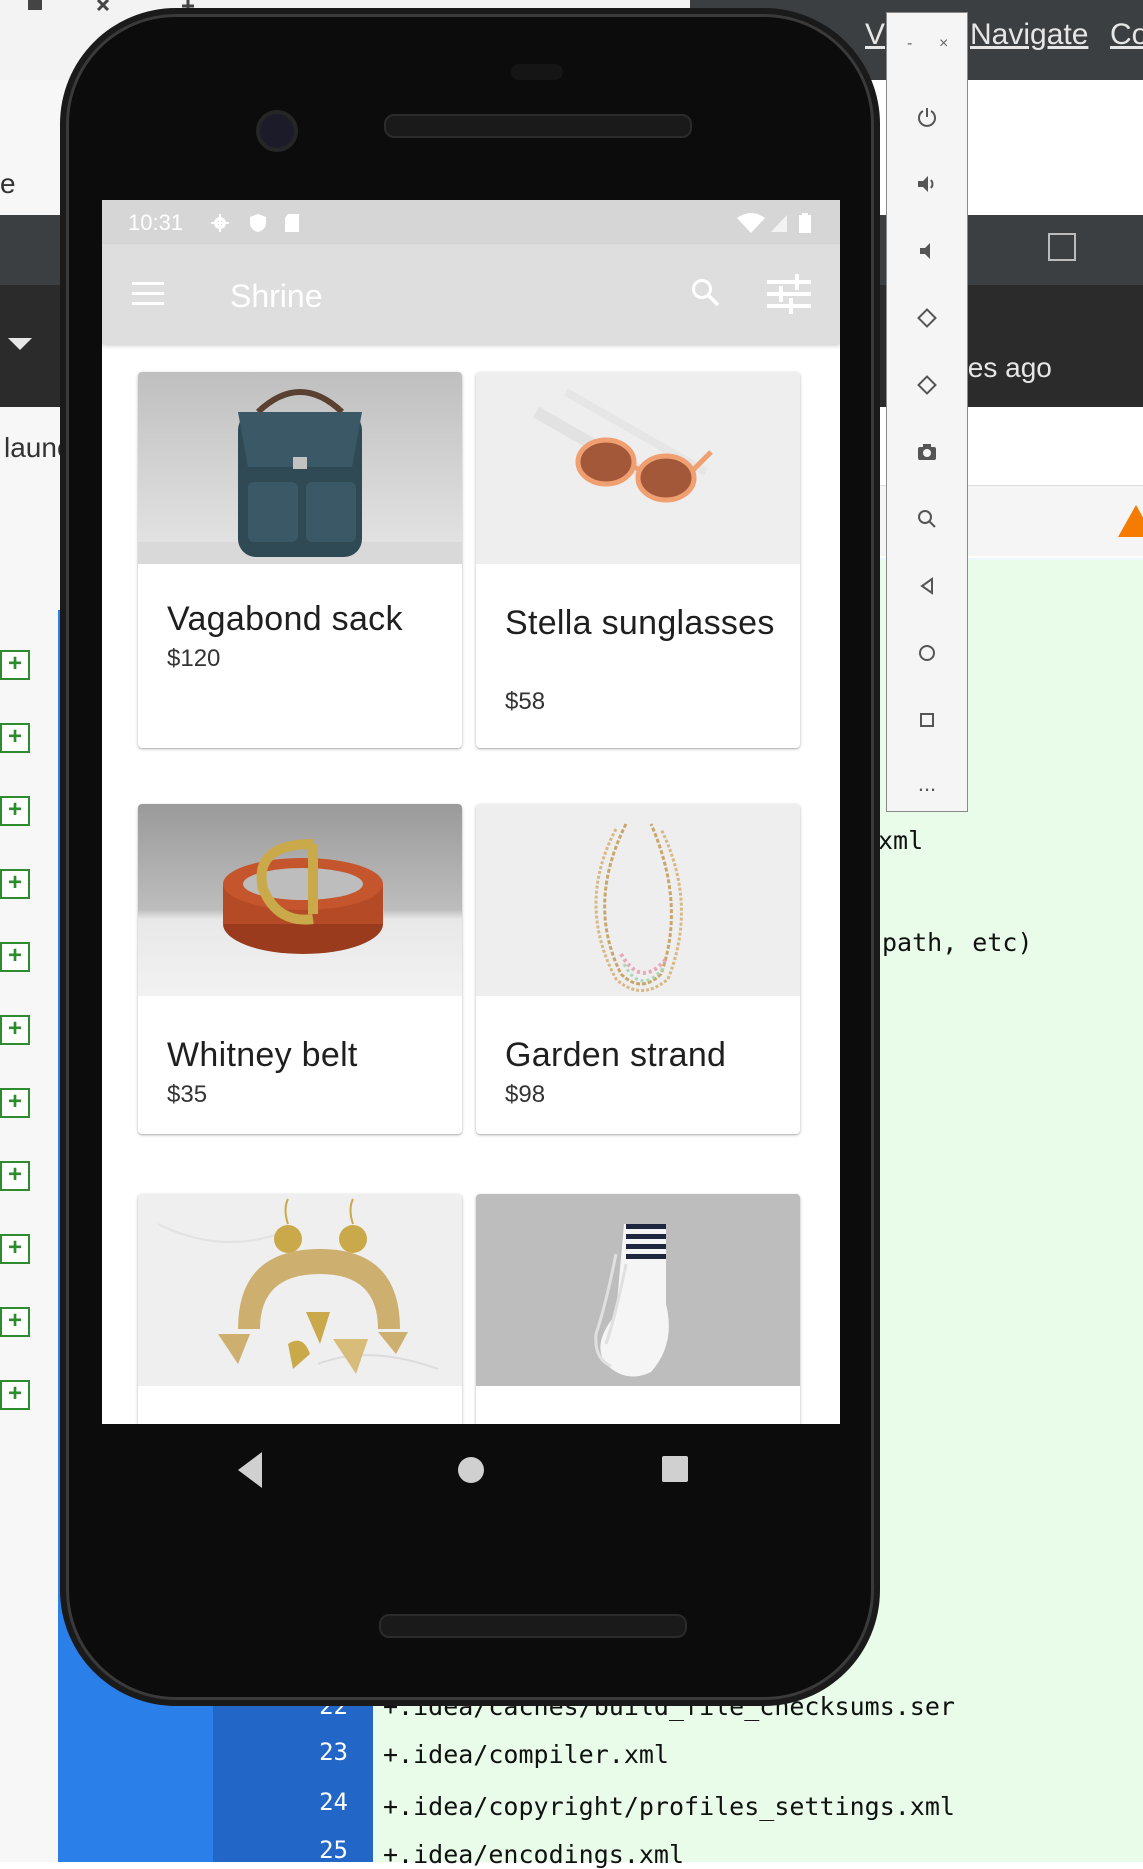 This screenshot has width=1143, height=1869. Describe the element at coordinates (187, 1094) in the screenshot. I see `product-price: $35` at that location.